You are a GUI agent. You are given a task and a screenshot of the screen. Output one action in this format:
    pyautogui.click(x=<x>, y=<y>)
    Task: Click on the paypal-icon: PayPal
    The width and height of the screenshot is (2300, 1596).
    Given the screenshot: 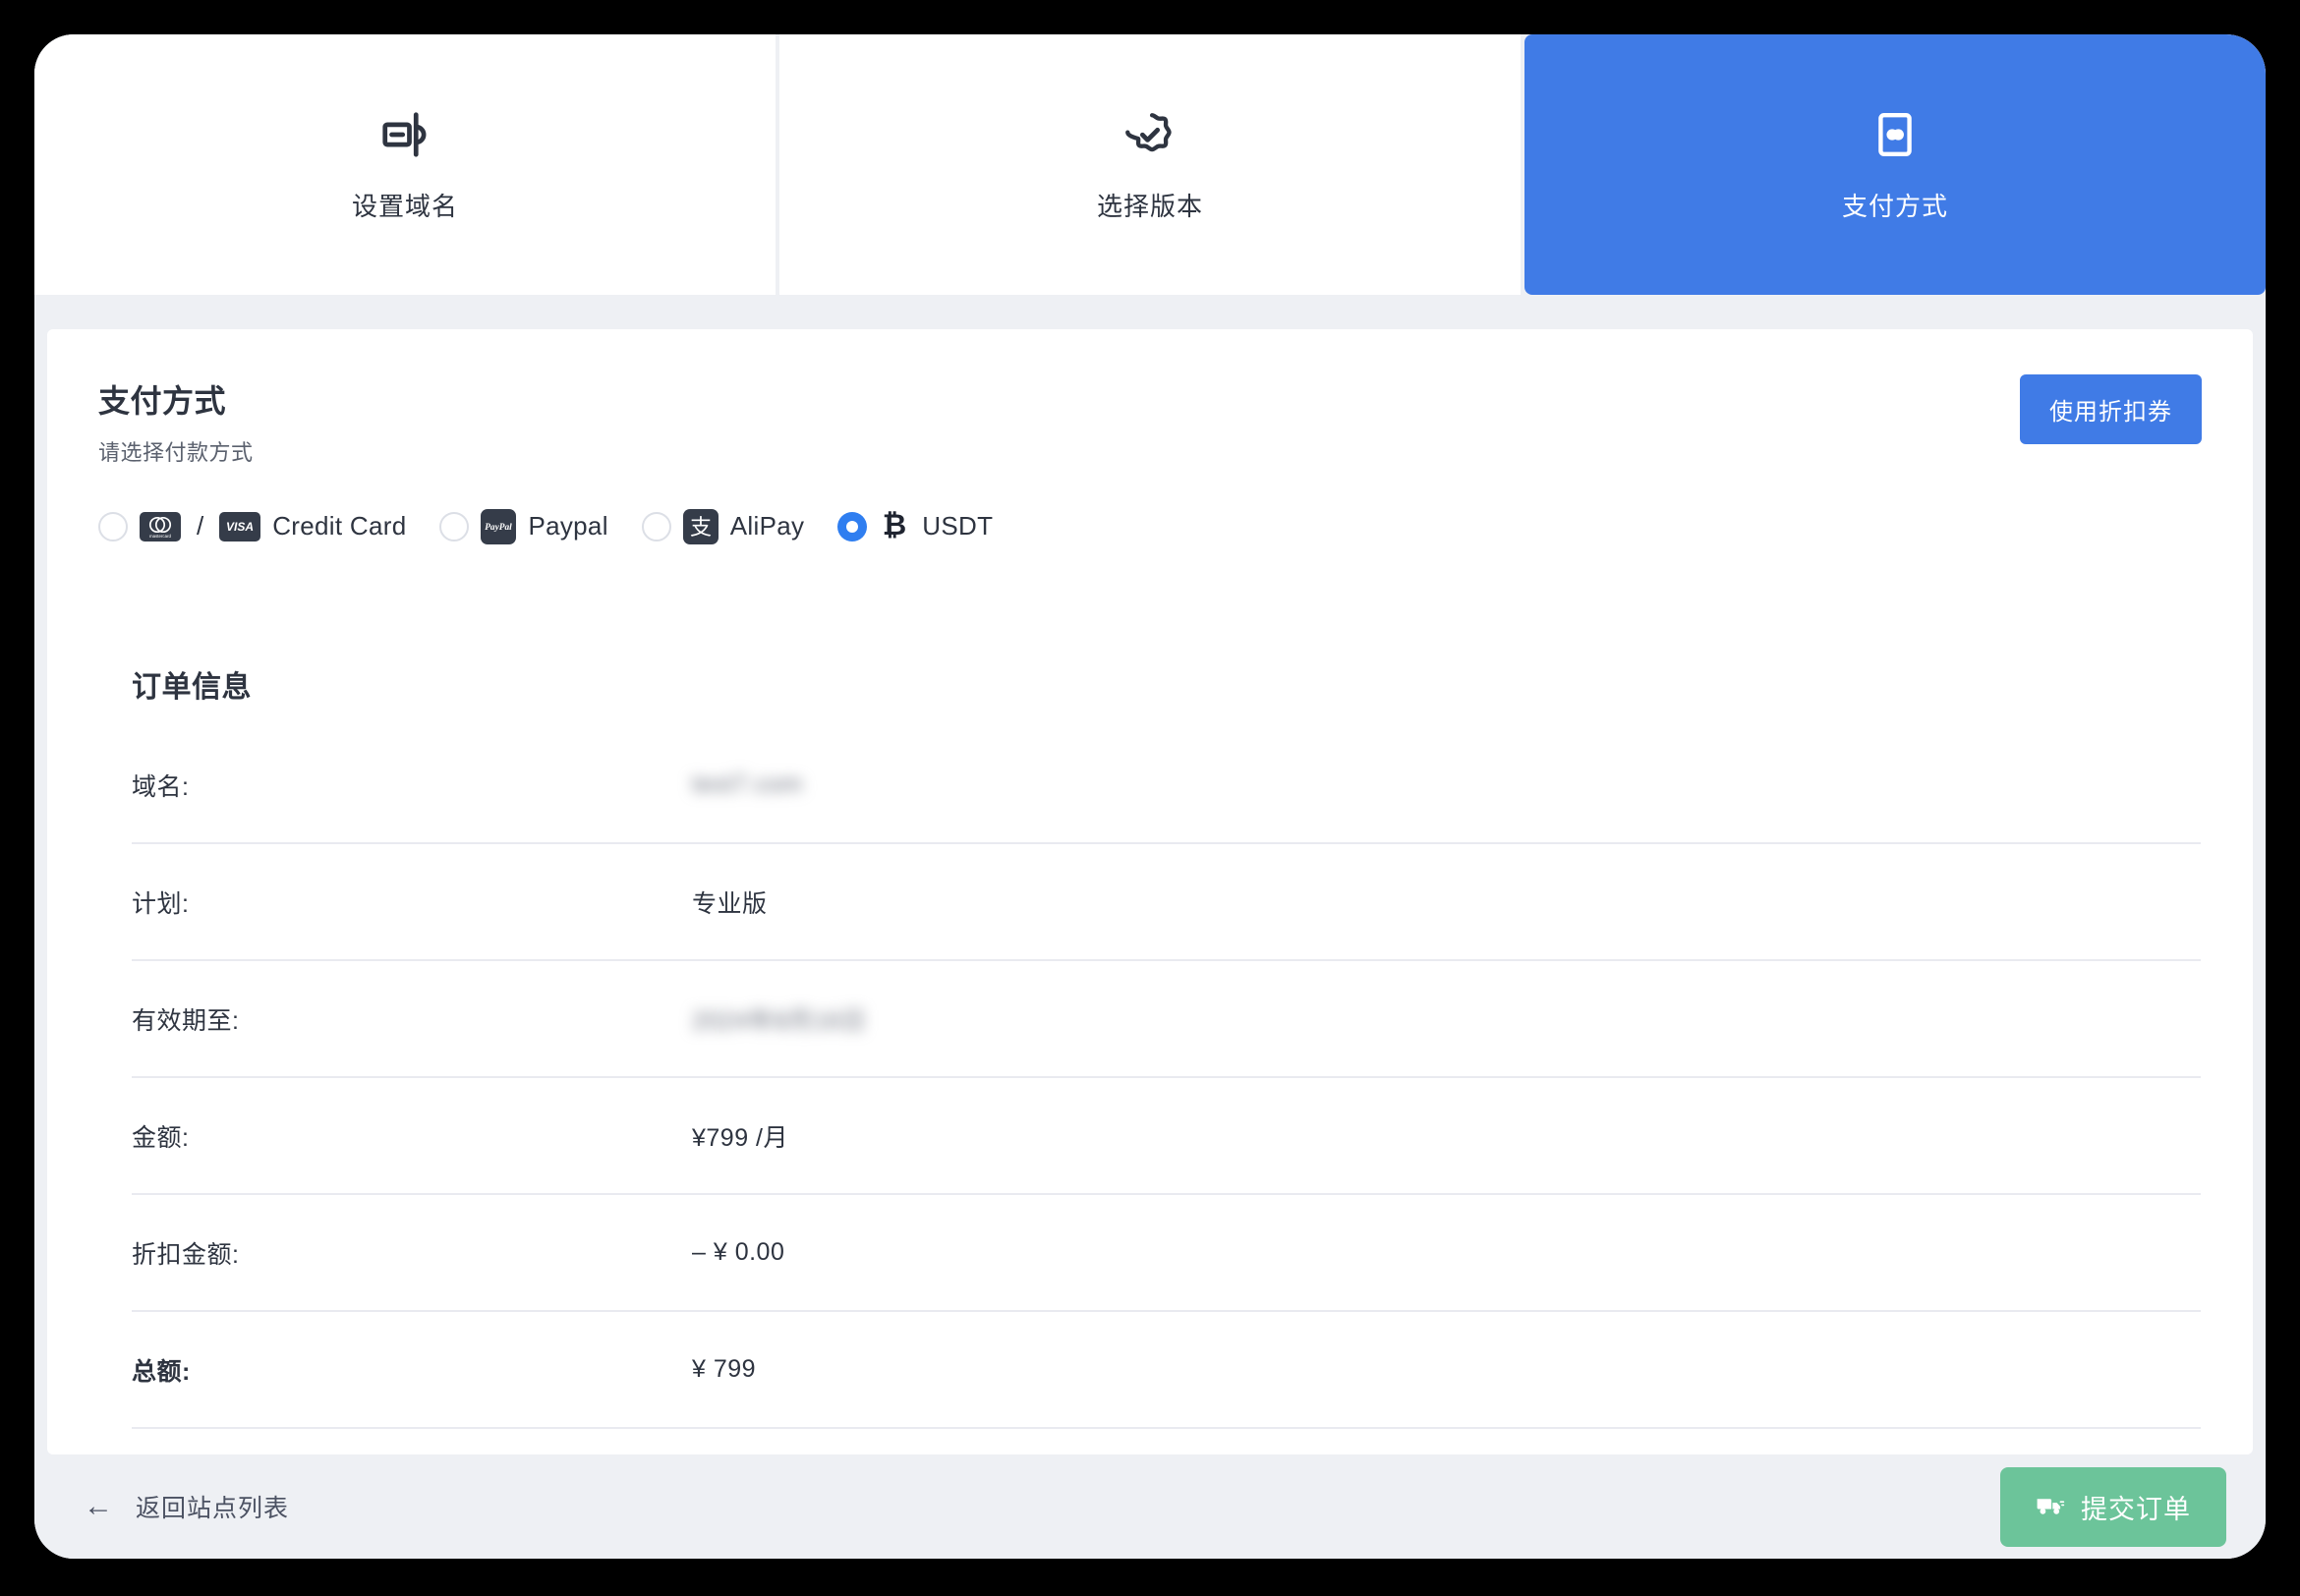 What is the action you would take?
    pyautogui.click(x=499, y=526)
    